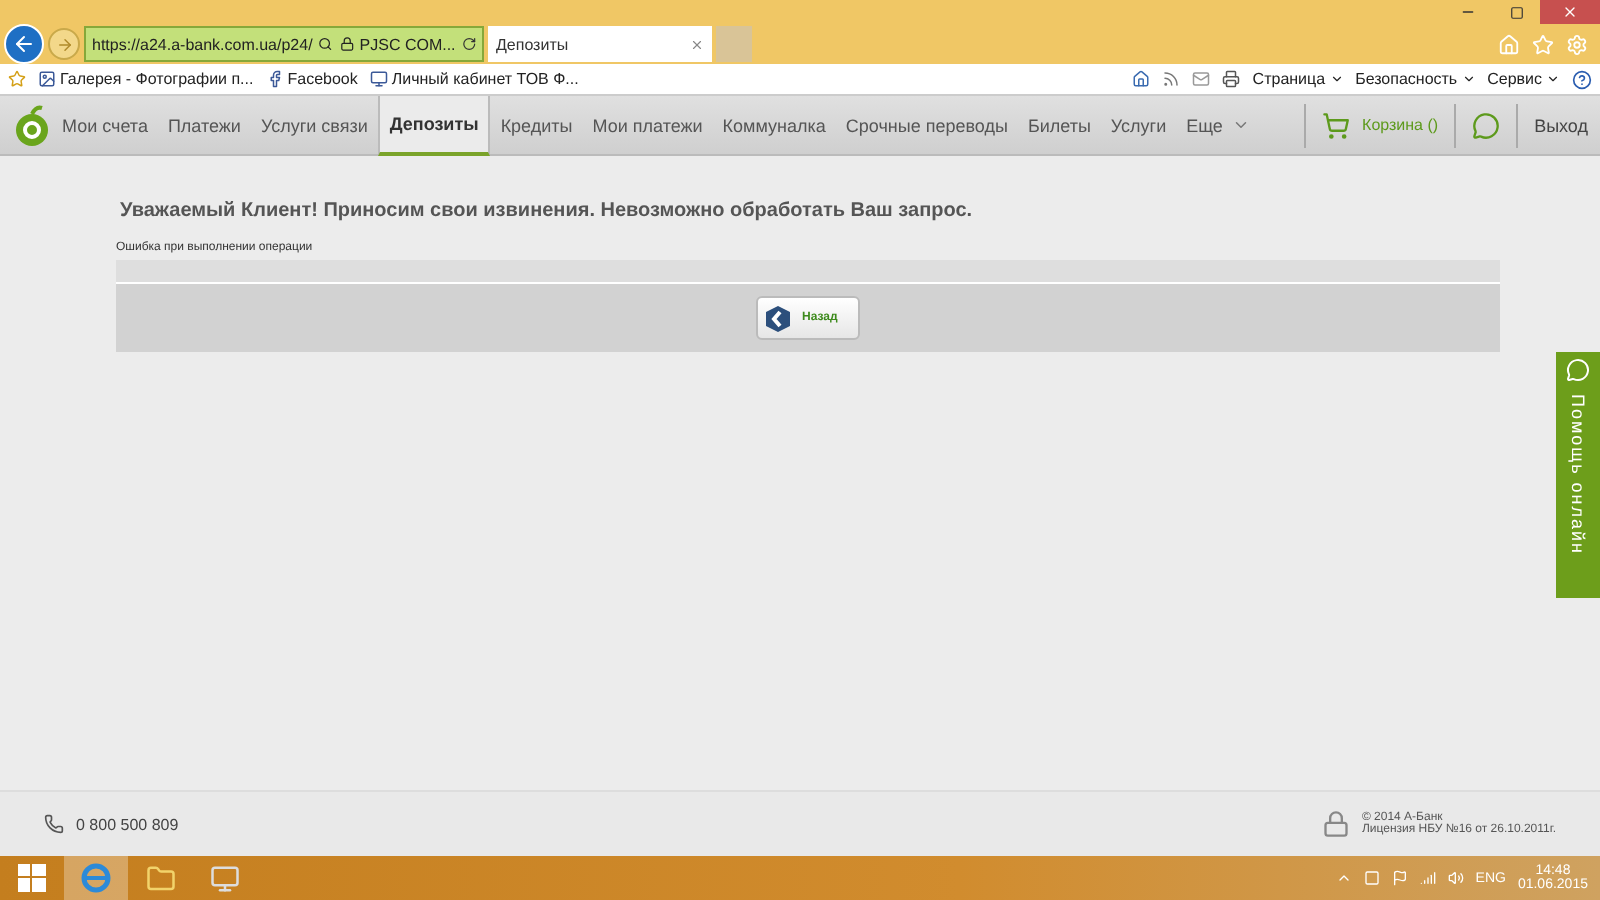 The image size is (1600, 900). What do you see at coordinates (32, 878) in the screenshot?
I see `windows-logo-icon` at bounding box center [32, 878].